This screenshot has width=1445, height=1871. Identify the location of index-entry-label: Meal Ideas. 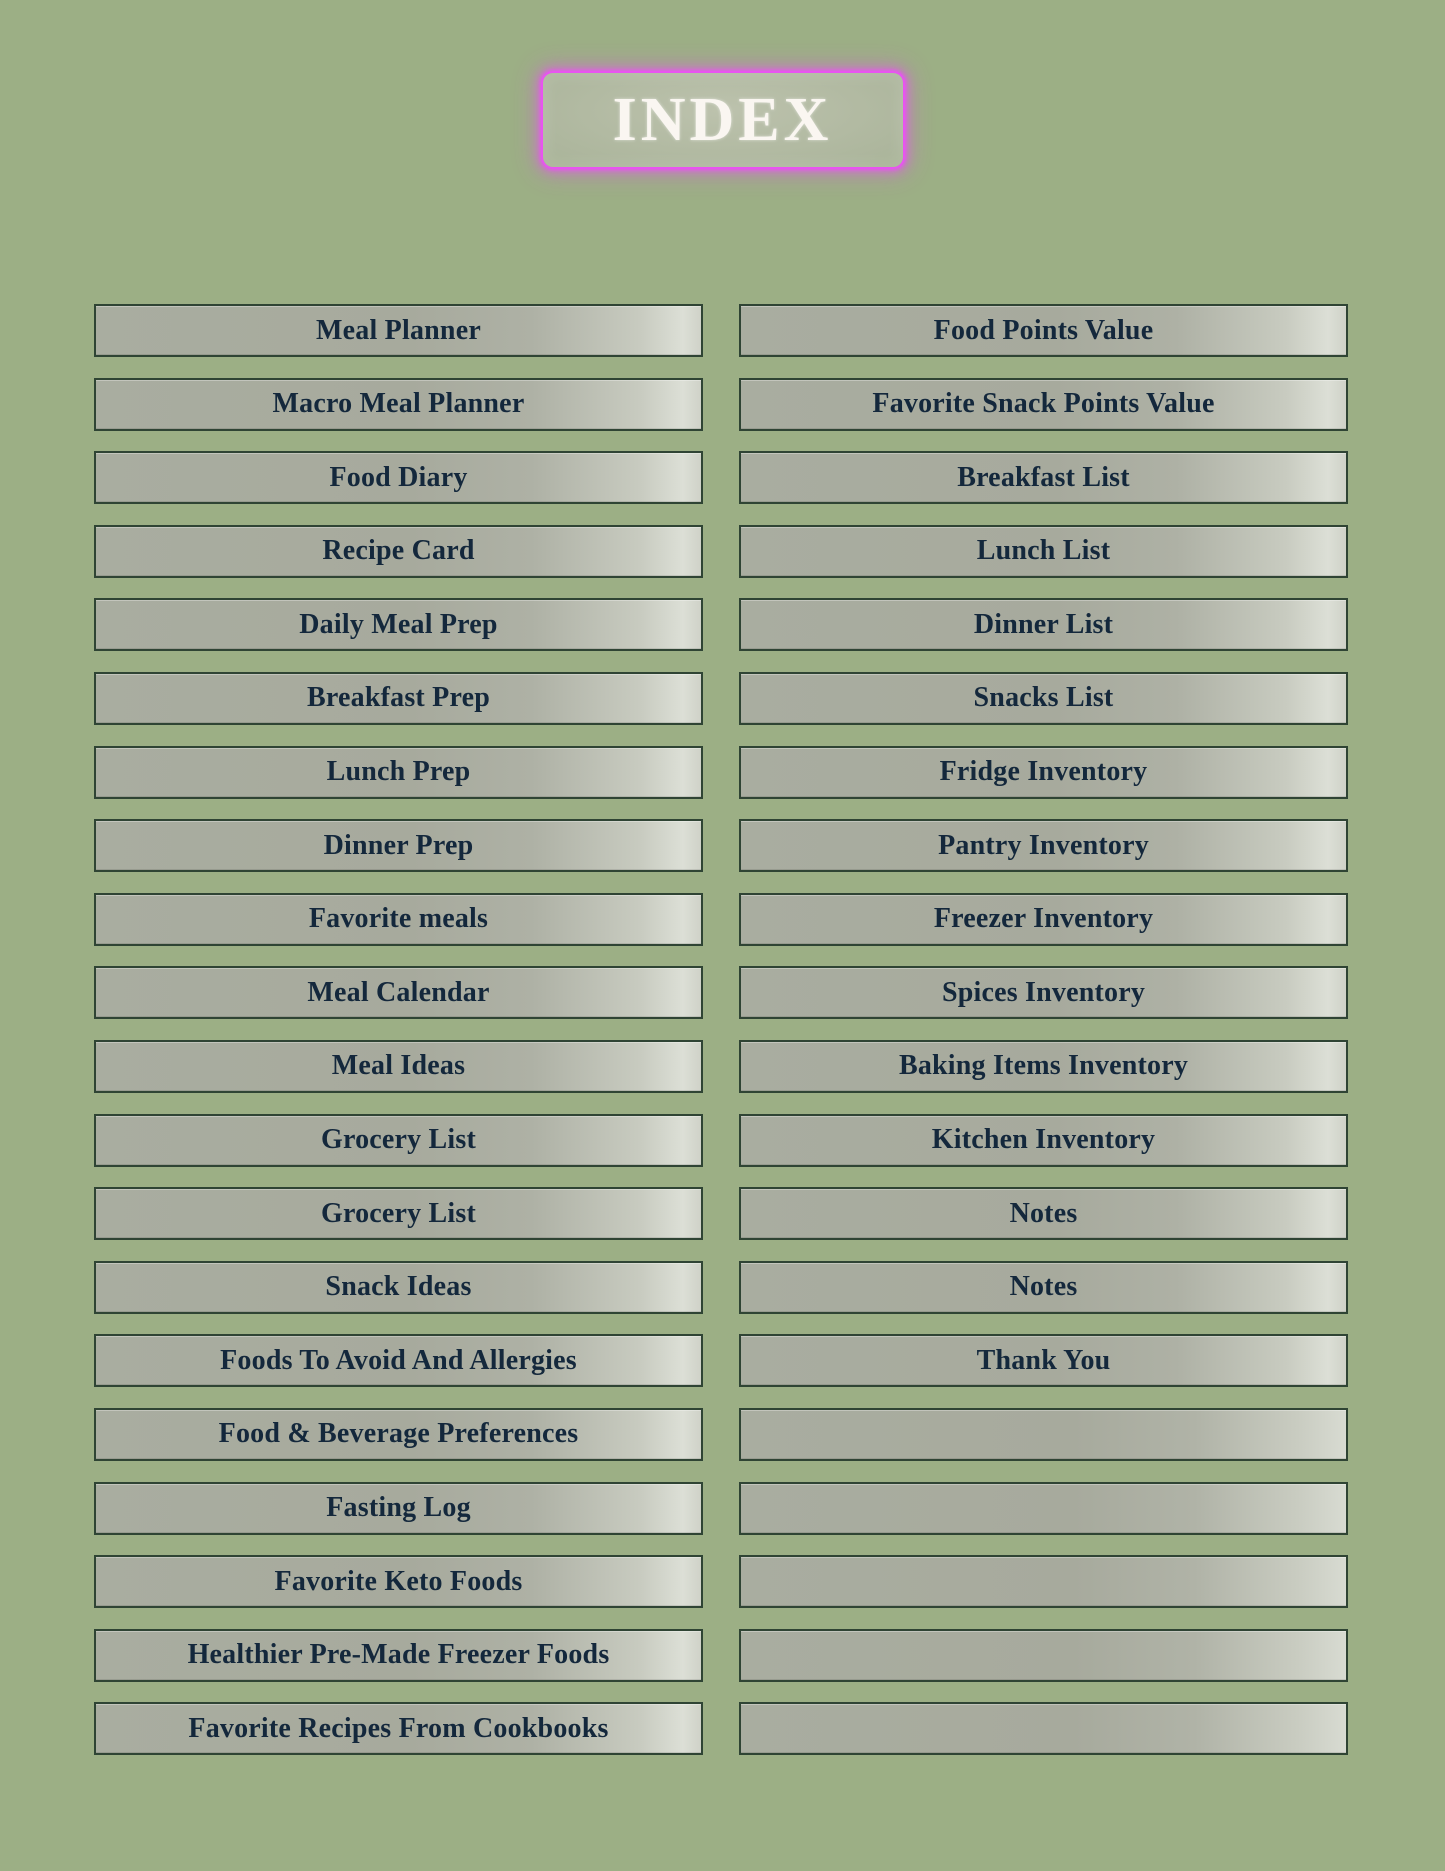
(398, 1066).